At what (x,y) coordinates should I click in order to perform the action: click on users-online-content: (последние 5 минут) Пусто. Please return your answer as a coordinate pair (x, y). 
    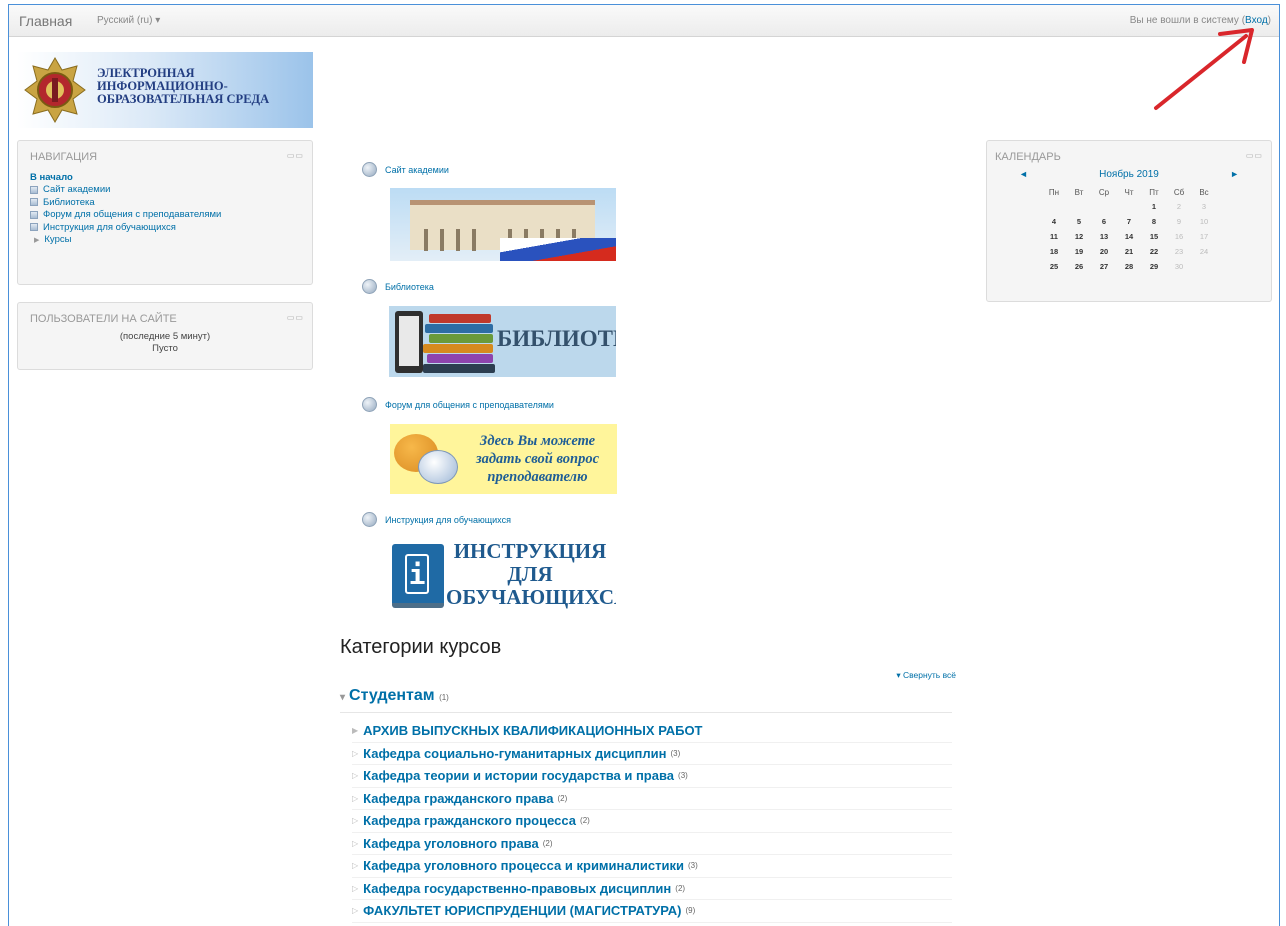
    Looking at the image, I should click on (165, 343).